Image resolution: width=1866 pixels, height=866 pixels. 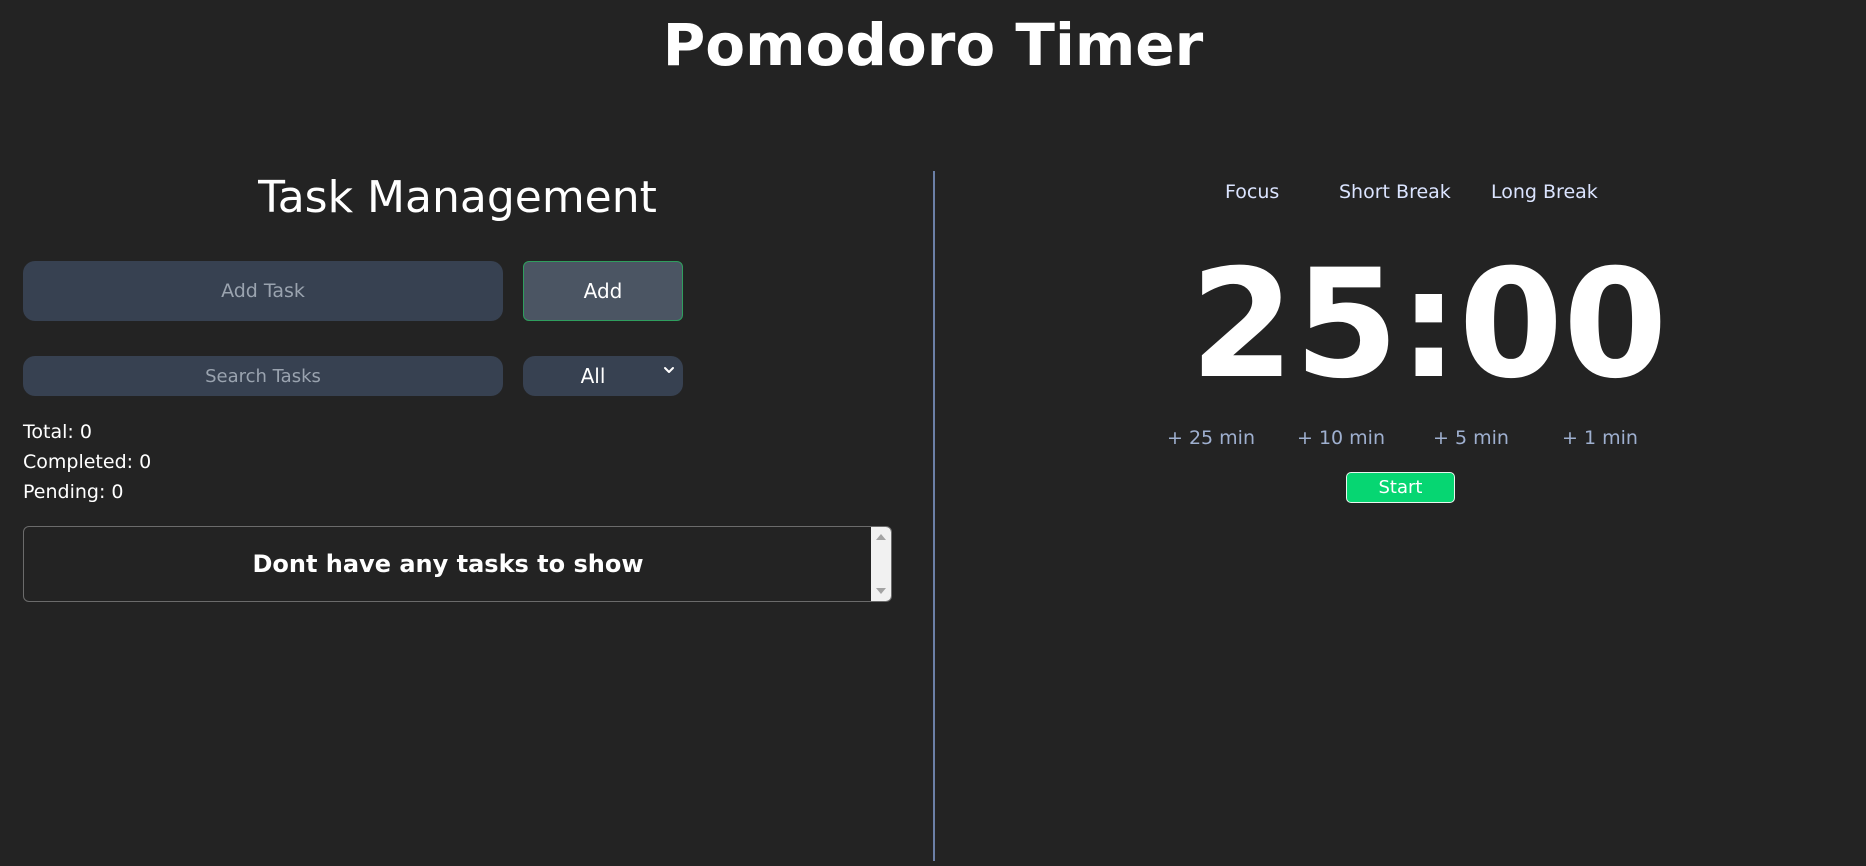 What do you see at coordinates (263, 291) in the screenshot?
I see `add-task-input` at bounding box center [263, 291].